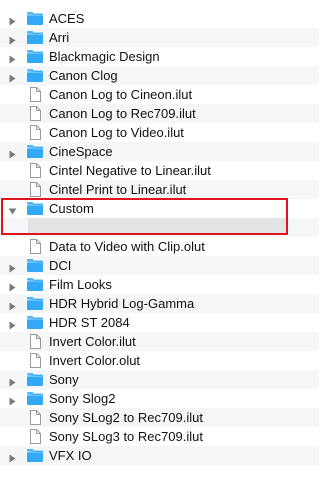  I want to click on list-item-vfx-io: VFX IO, so click(159, 455).